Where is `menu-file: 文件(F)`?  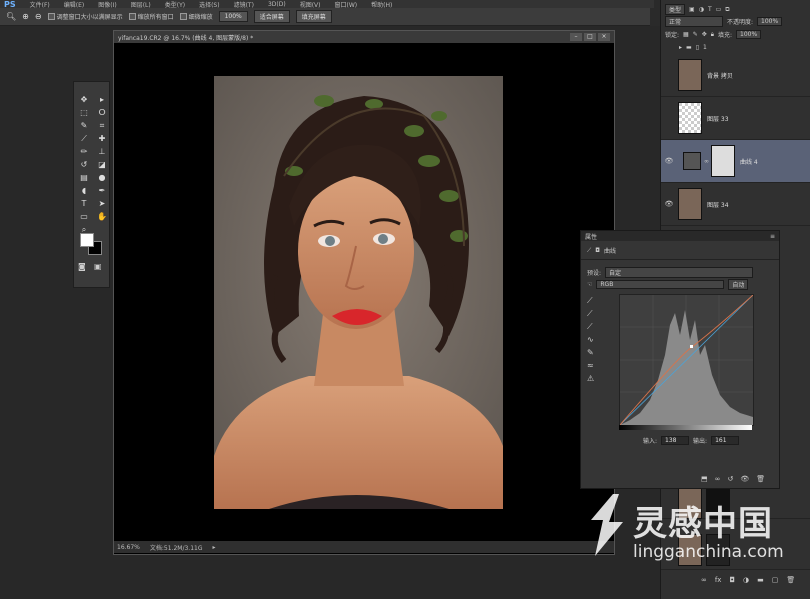 menu-file: 文件(F) is located at coordinates (40, 4).